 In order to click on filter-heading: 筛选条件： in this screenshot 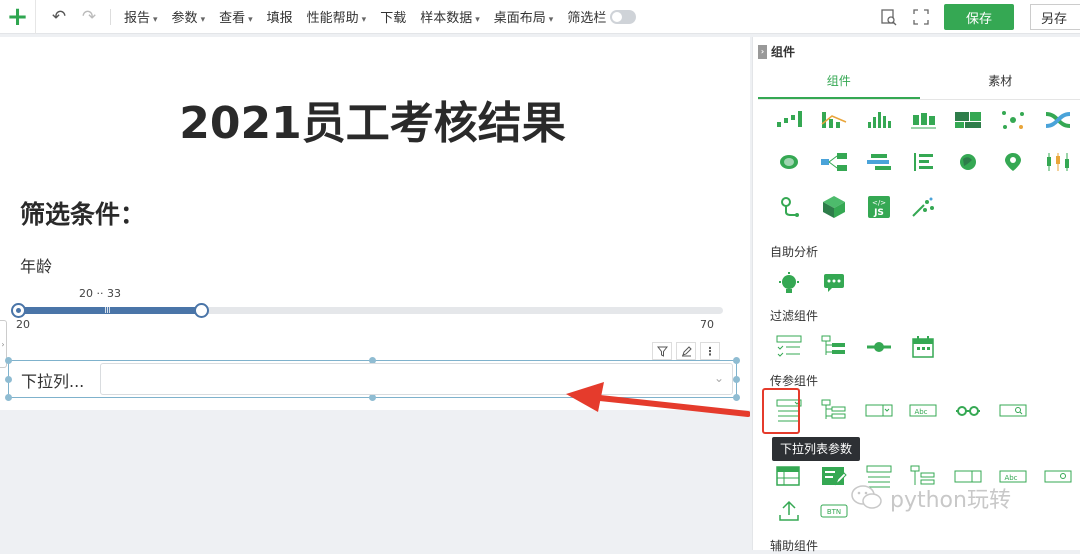, I will do `click(82, 213)`.